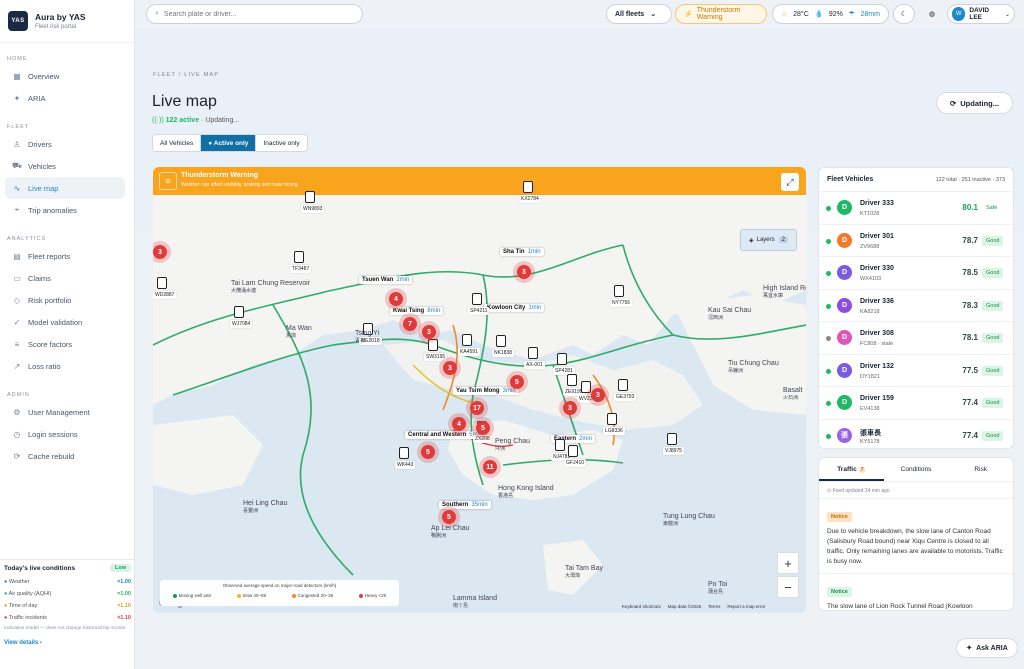  What do you see at coordinates (987, 648) in the screenshot?
I see `ask-aria-button: ✦ Ask ARIA` at bounding box center [987, 648].